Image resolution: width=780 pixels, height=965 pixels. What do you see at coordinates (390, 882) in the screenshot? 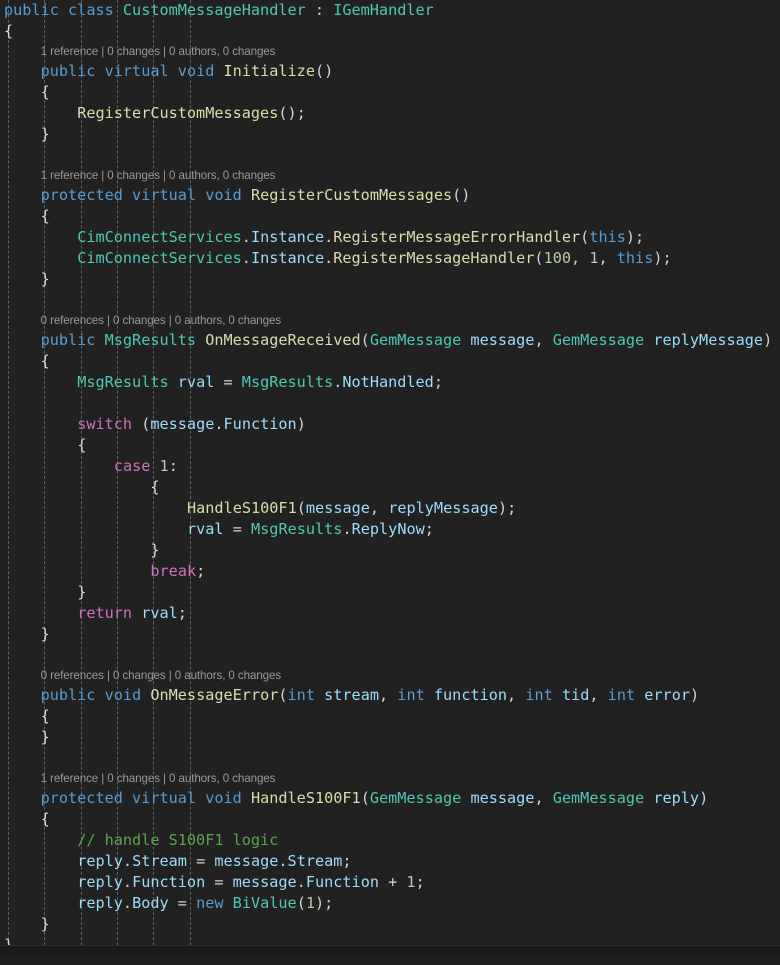
I see `code-line: reply.Function = message.Function + 1;` at bounding box center [390, 882].